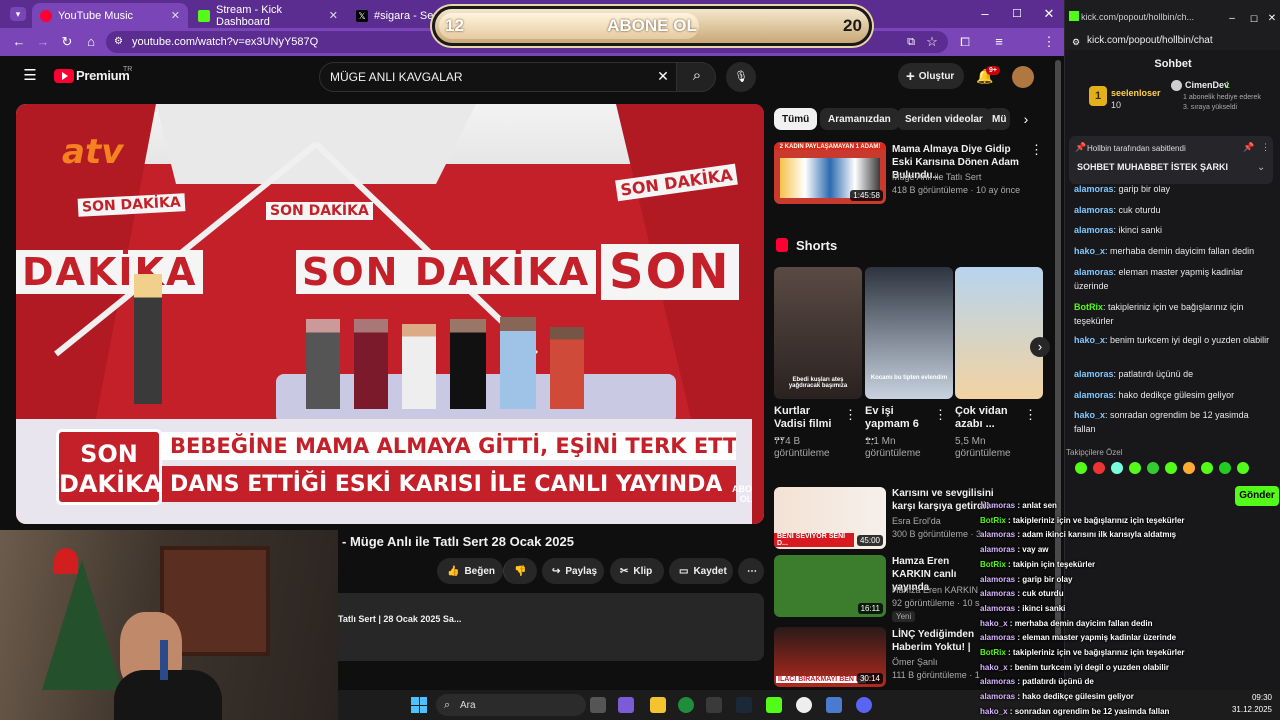  Describe the element at coordinates (804, 705) in the screenshot. I see `obs-icon` at that location.